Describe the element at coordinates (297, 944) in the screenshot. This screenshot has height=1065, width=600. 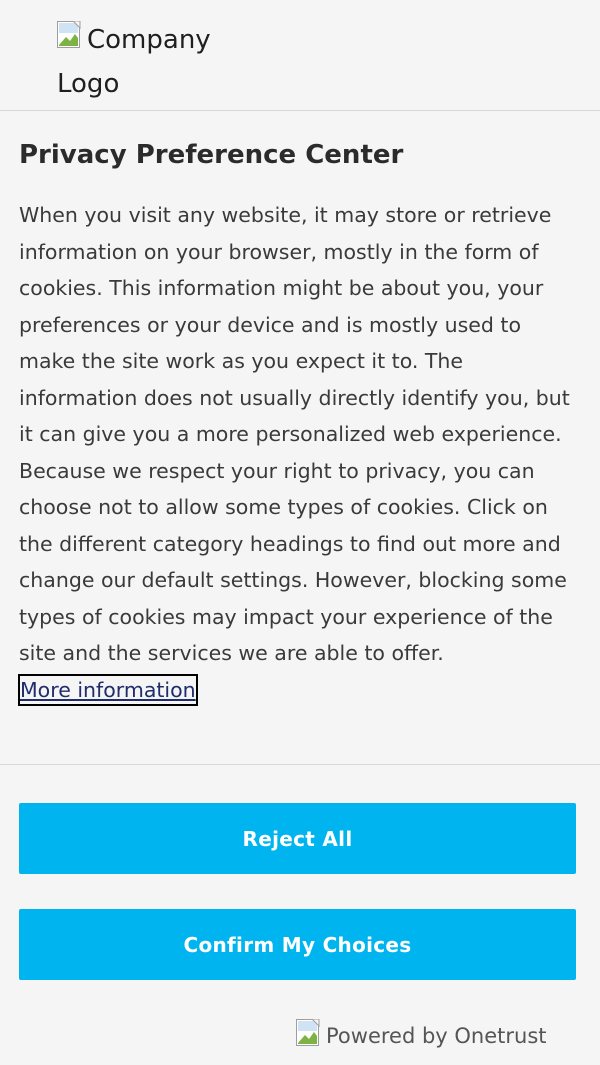
I see `confirm-my-choices-button: Confirm My Choices` at that location.